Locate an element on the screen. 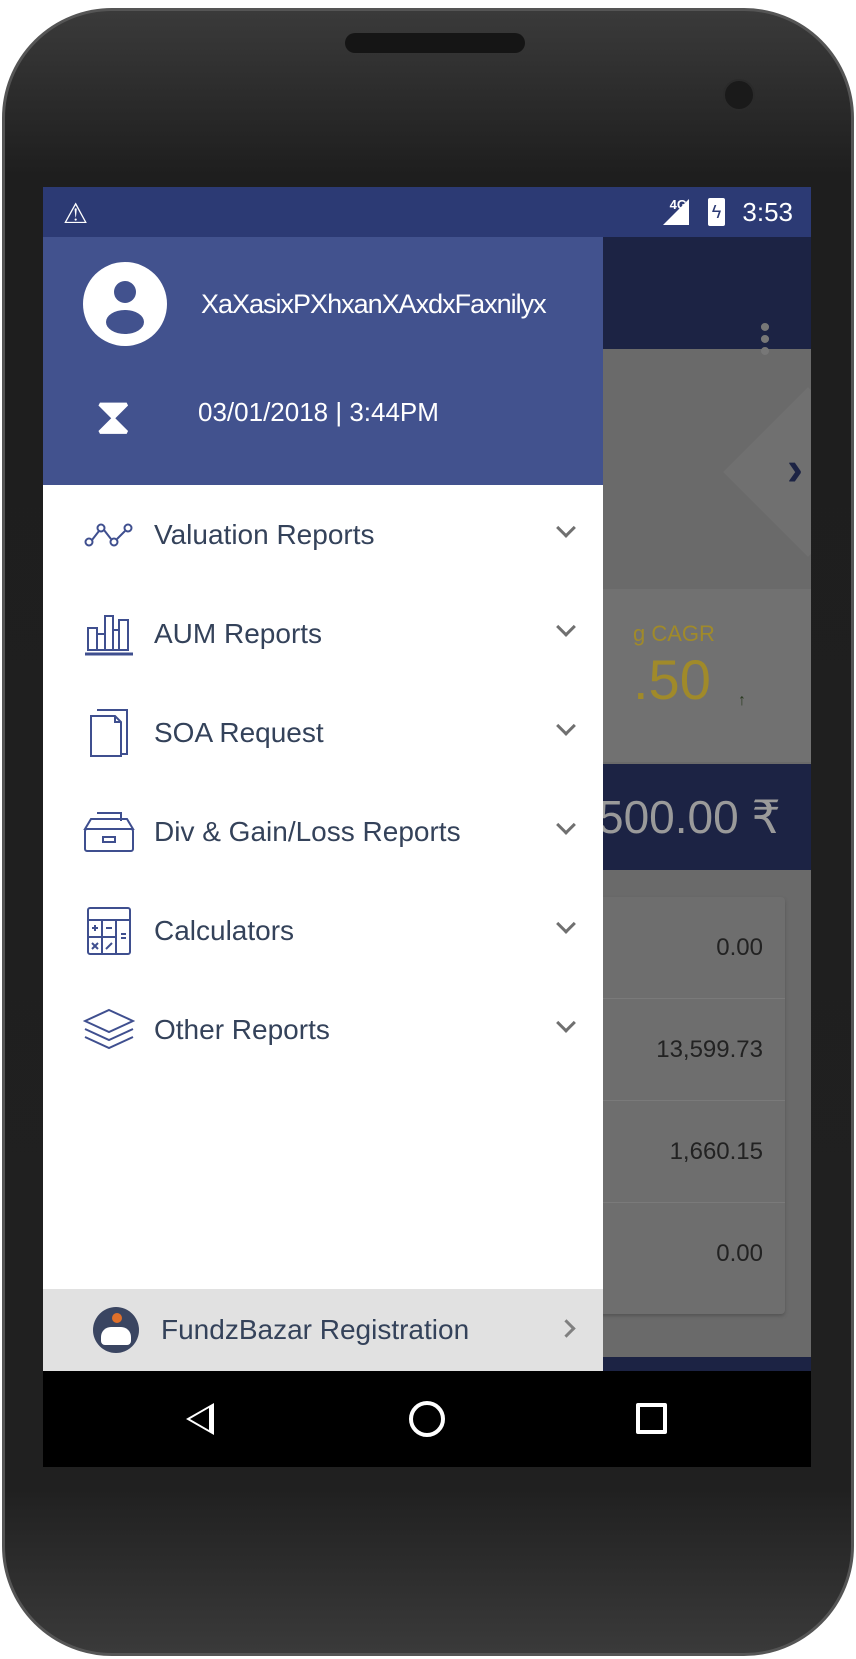  fundzbazar-registration-item: FundzBazar Registration is located at coordinates (323, 1330).